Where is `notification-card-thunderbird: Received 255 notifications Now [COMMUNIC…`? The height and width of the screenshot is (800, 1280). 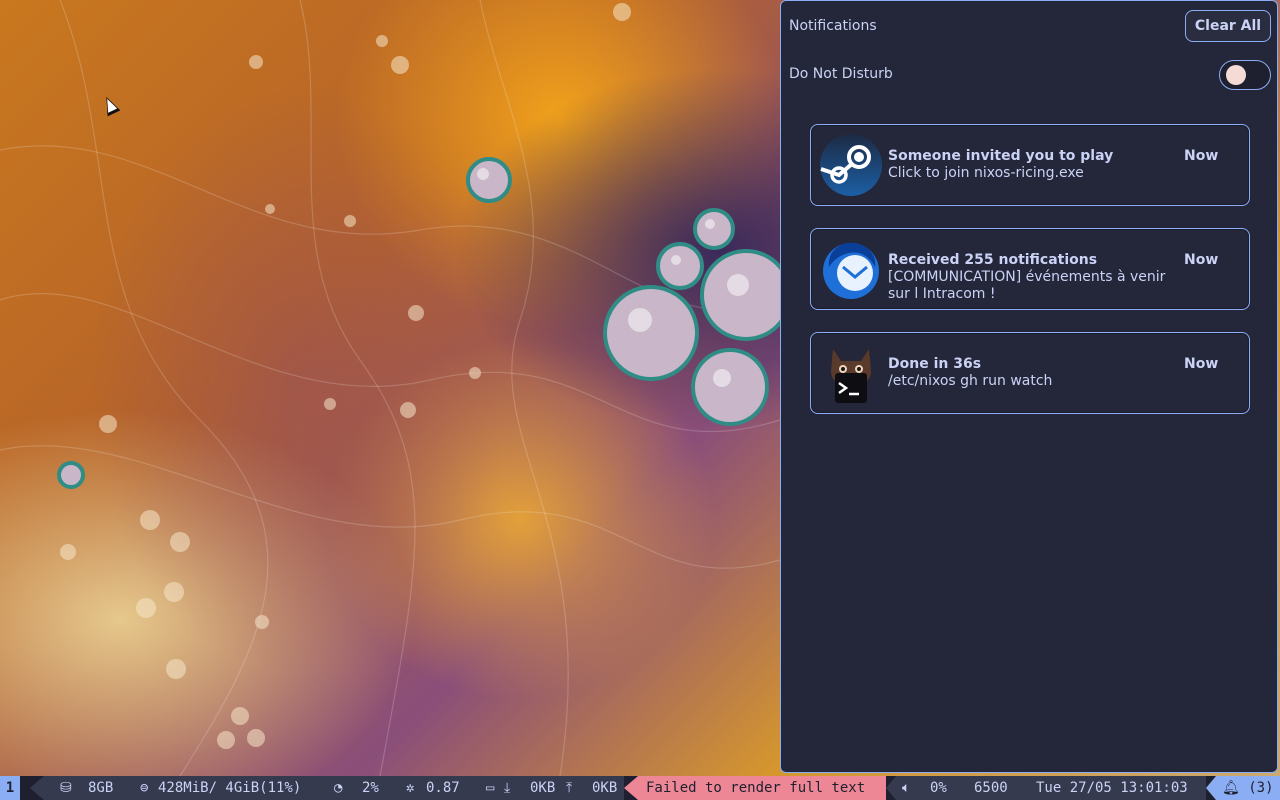 notification-card-thunderbird: Received 255 notifications Now [COMMUNIC… is located at coordinates (1030, 269).